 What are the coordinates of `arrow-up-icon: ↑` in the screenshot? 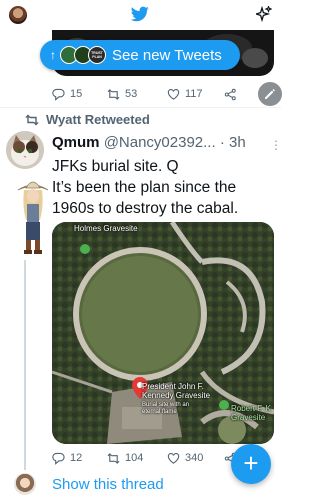 It's located at (53, 55).